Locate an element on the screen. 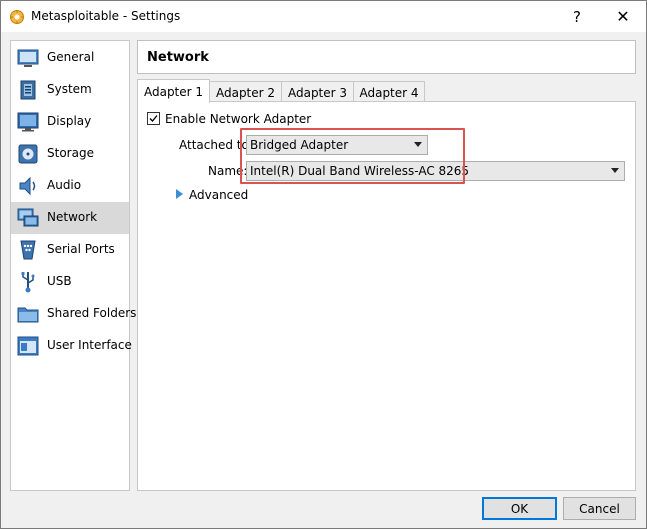 The width and height of the screenshot is (647, 529). tab-adapter-1: Adapter 1 is located at coordinates (173, 91).